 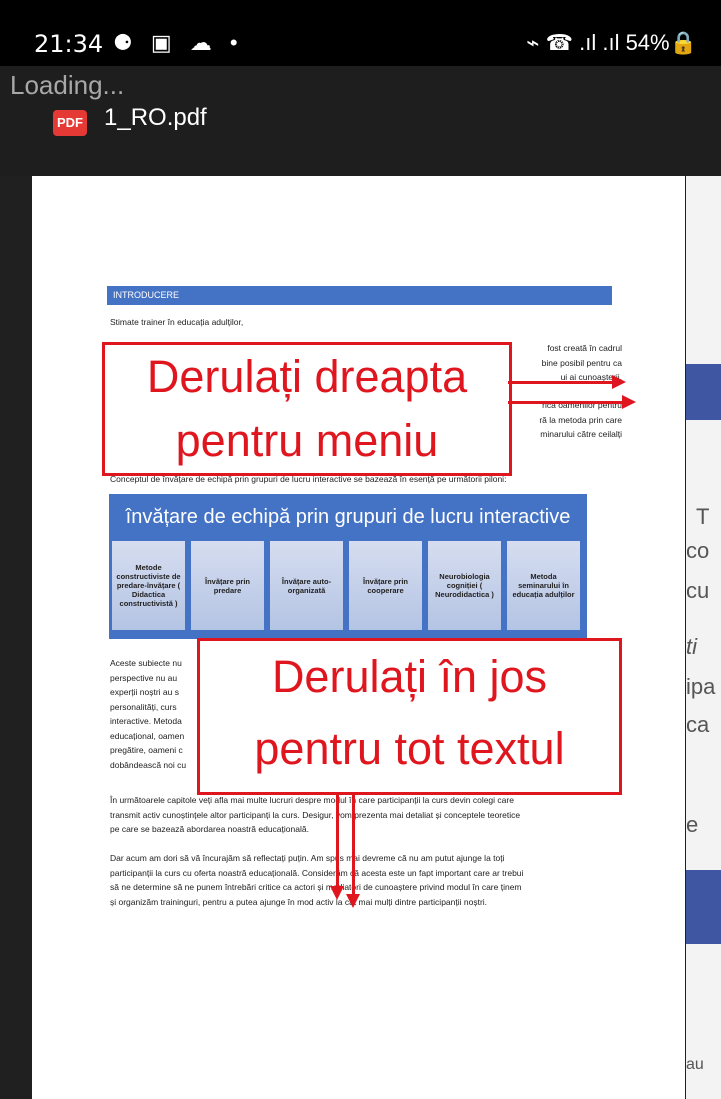 What do you see at coordinates (306, 585) in the screenshot?
I see `diagram-cell: Învățare auto-organizată` at bounding box center [306, 585].